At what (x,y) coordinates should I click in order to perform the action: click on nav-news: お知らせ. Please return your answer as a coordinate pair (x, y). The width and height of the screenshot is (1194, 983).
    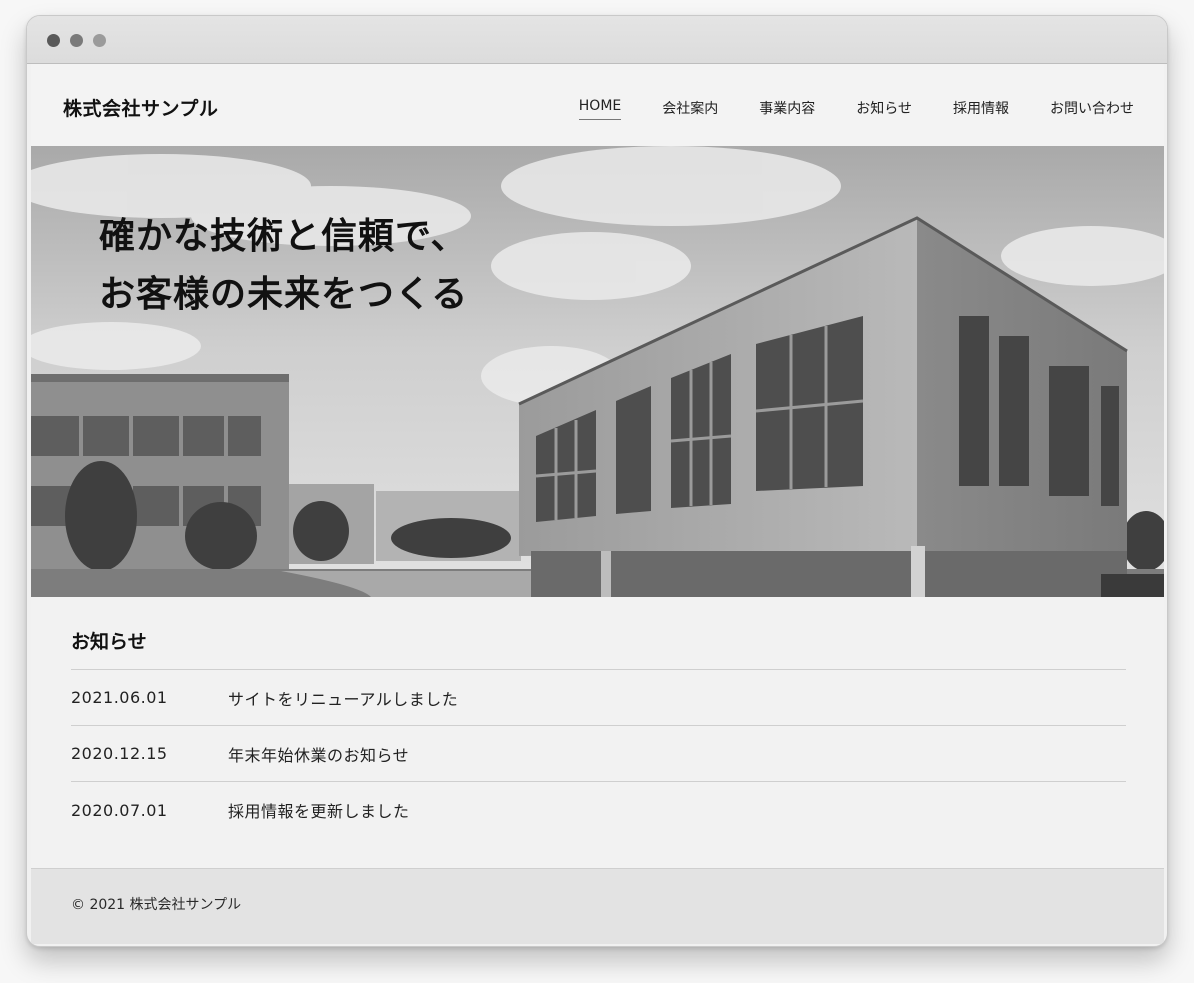
    Looking at the image, I should click on (884, 109).